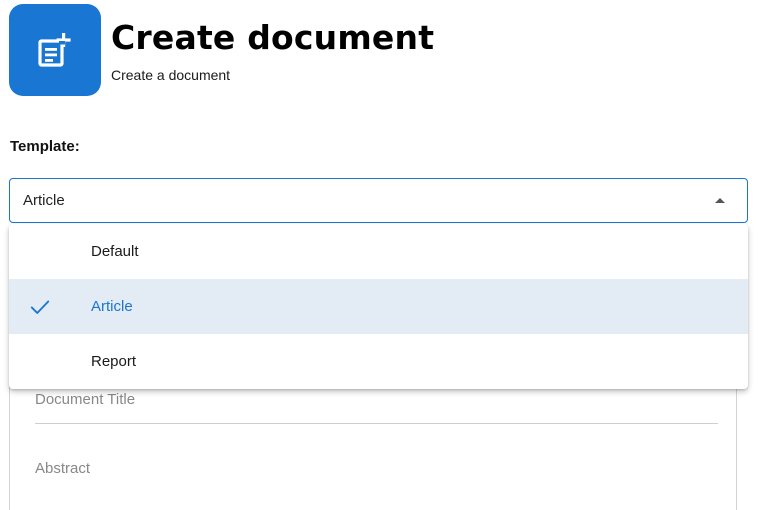  What do you see at coordinates (378, 200) in the screenshot?
I see `template-select: Article` at bounding box center [378, 200].